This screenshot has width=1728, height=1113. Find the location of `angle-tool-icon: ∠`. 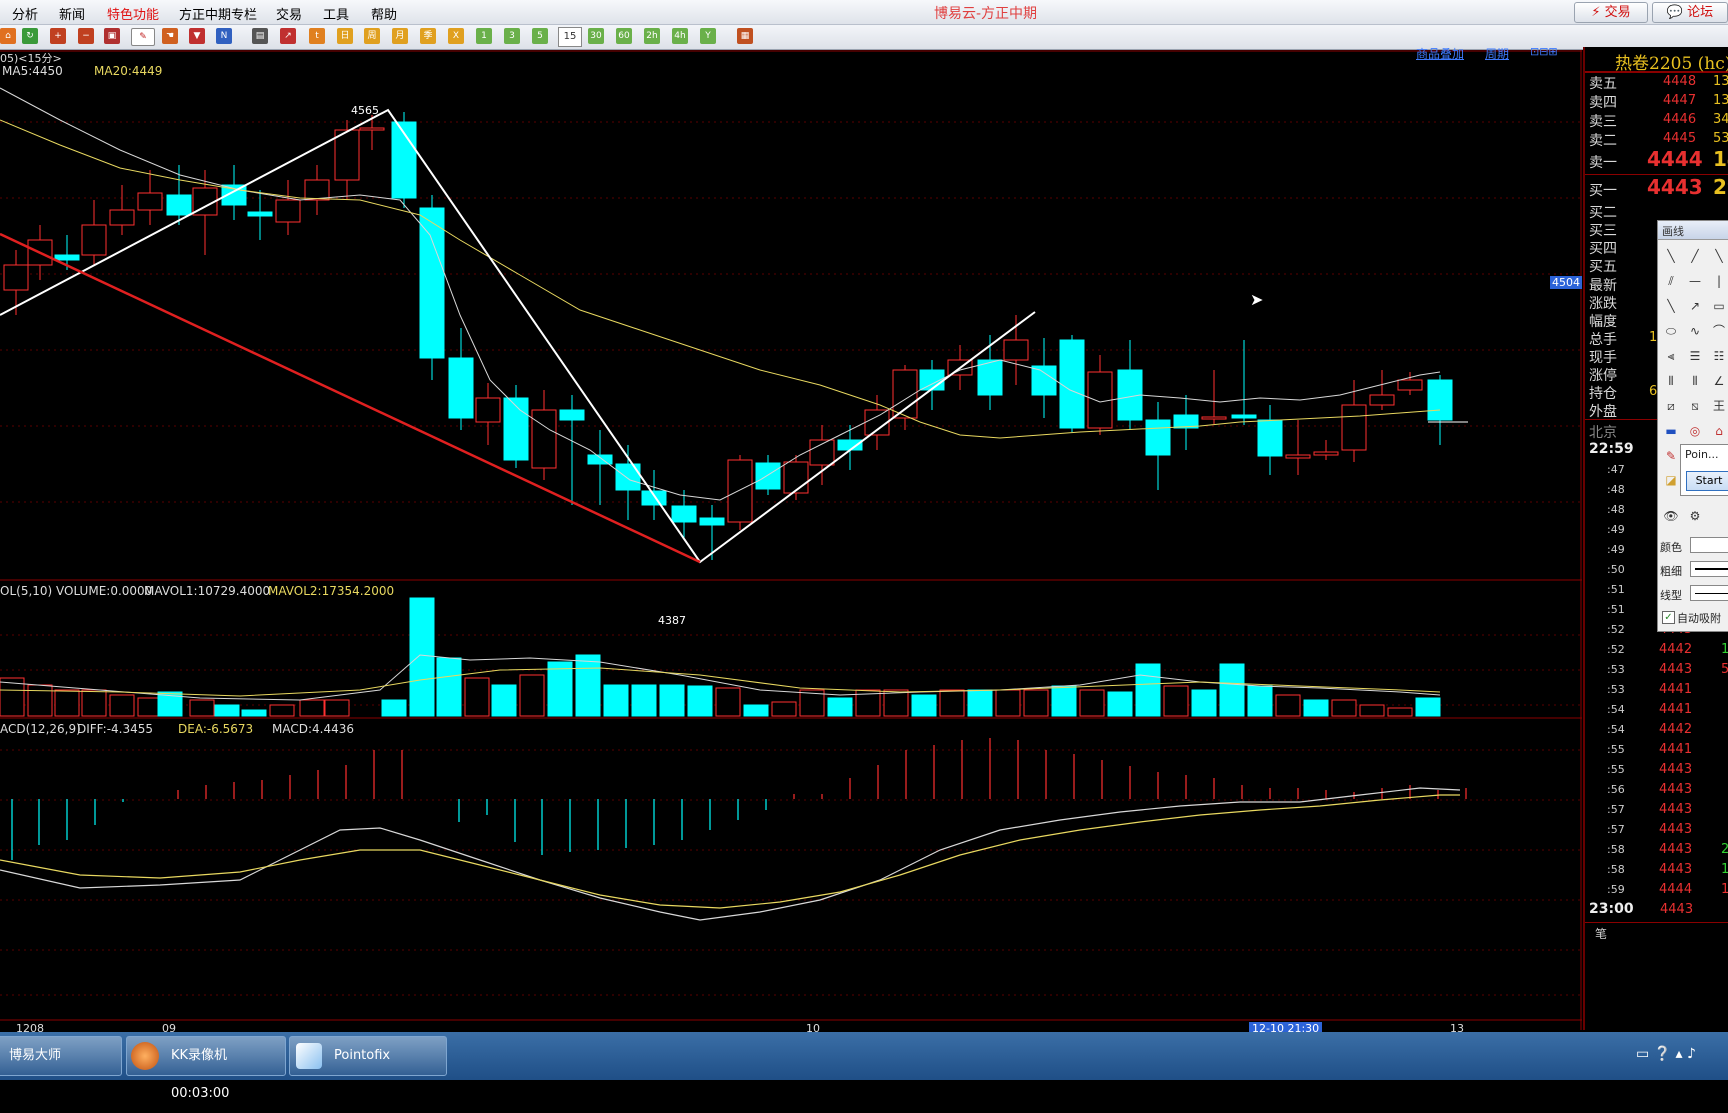

angle-tool-icon: ∠ is located at coordinates (1719, 381).